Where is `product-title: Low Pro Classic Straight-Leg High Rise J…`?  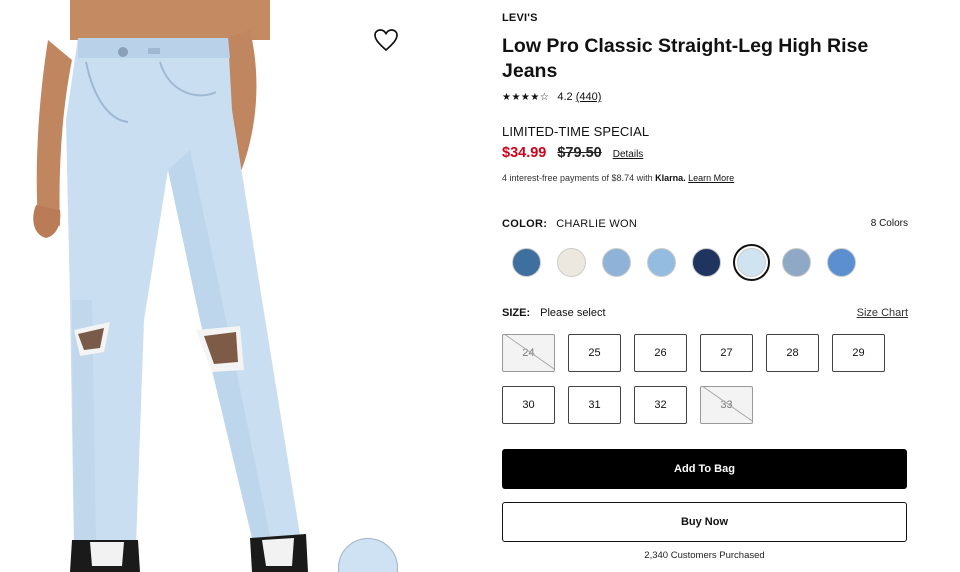 product-title: Low Pro Classic Straight-Leg High Rise J… is located at coordinates (685, 58).